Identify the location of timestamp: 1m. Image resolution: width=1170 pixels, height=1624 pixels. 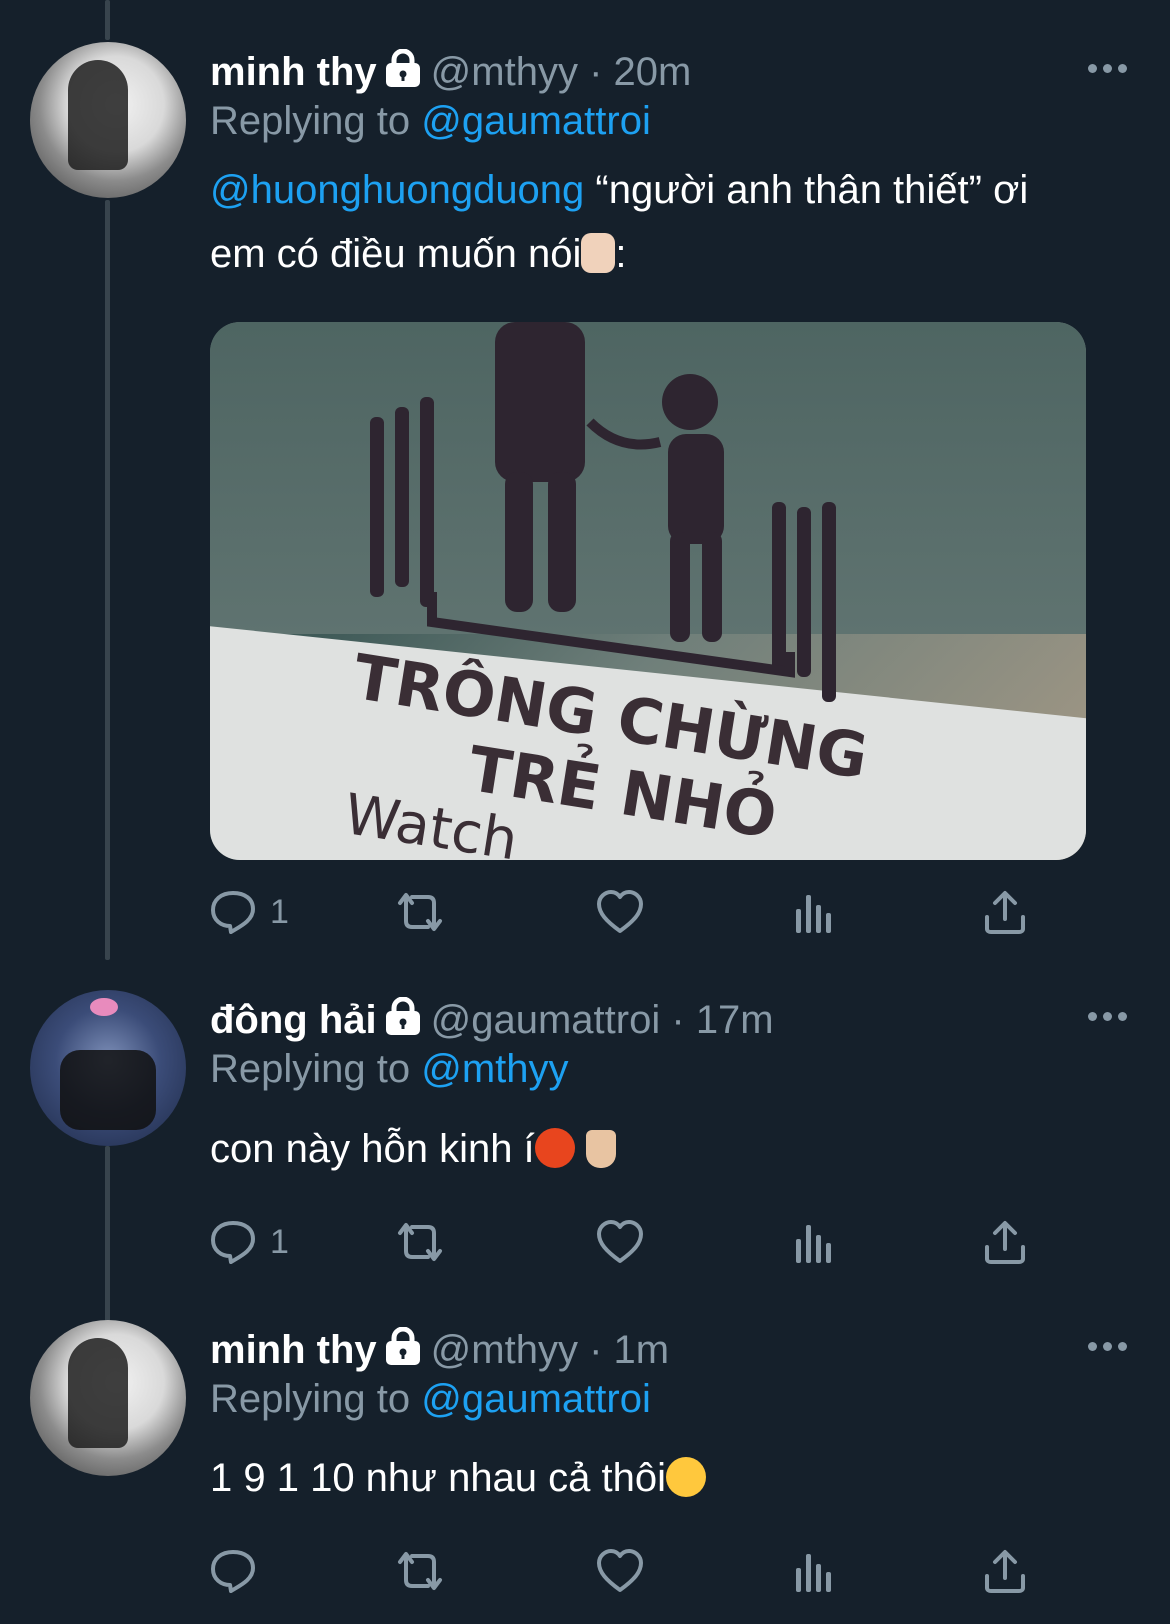
(642, 1350).